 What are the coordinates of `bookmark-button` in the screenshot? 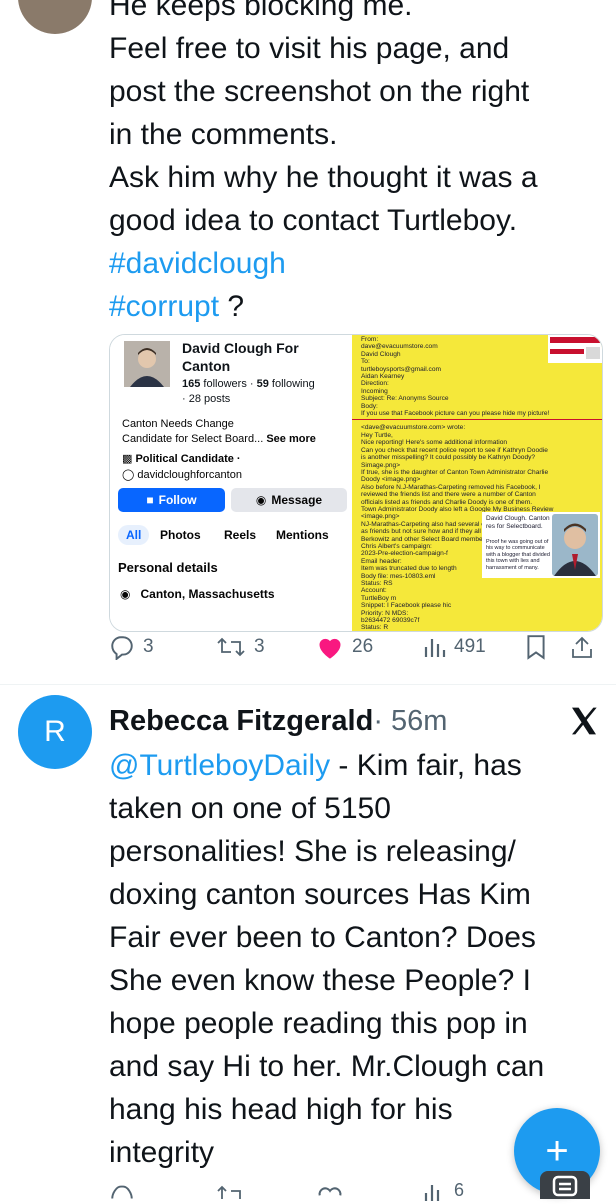 It's located at (536, 647).